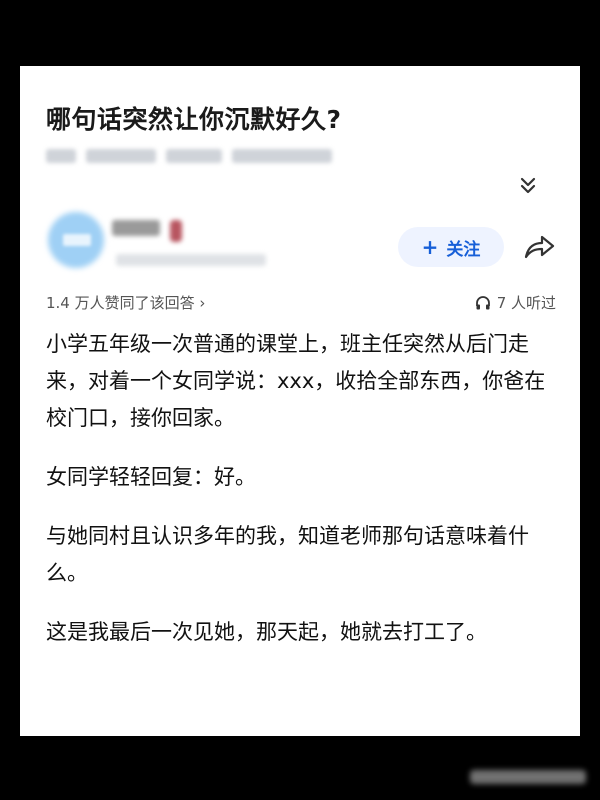  I want to click on follow-label: 关注, so click(463, 249).